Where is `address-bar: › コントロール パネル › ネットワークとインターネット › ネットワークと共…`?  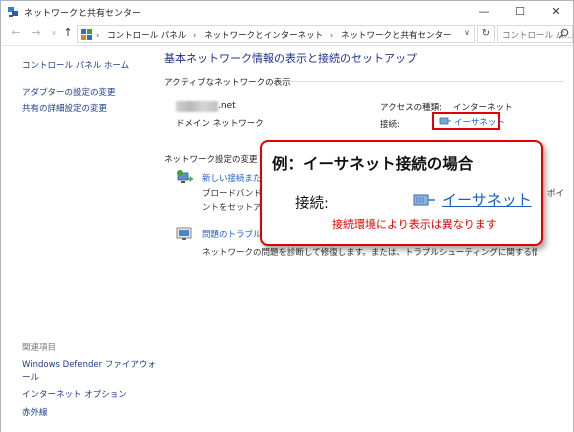
address-bar: › コントロール パネル › ネットワークとインターネット › ネットワークと共… is located at coordinates (276, 34).